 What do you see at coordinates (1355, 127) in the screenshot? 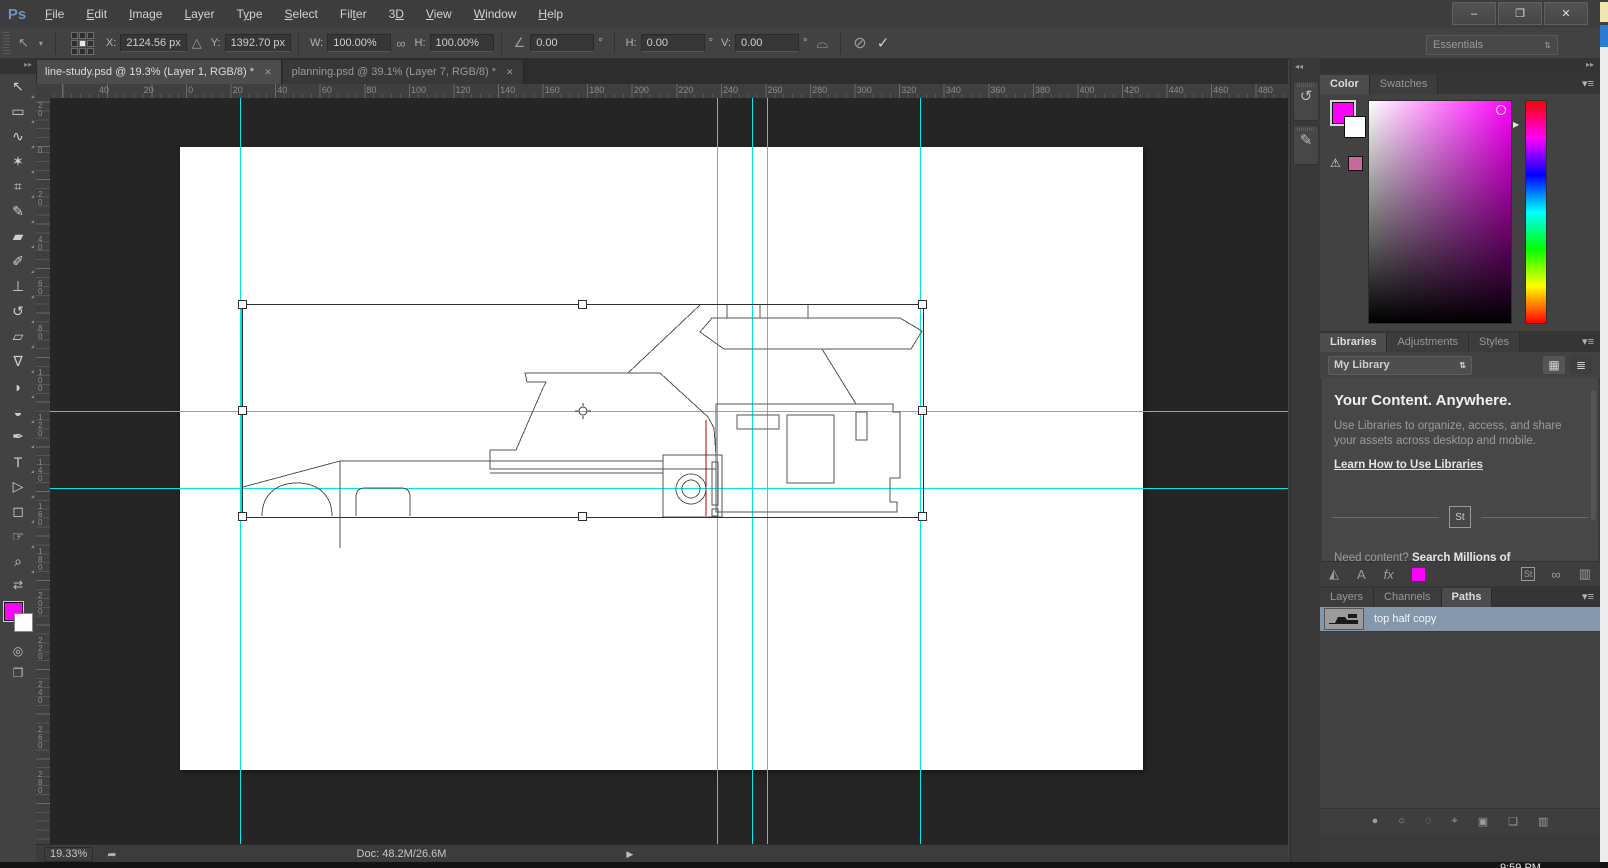
I see `panel-background-swatch` at bounding box center [1355, 127].